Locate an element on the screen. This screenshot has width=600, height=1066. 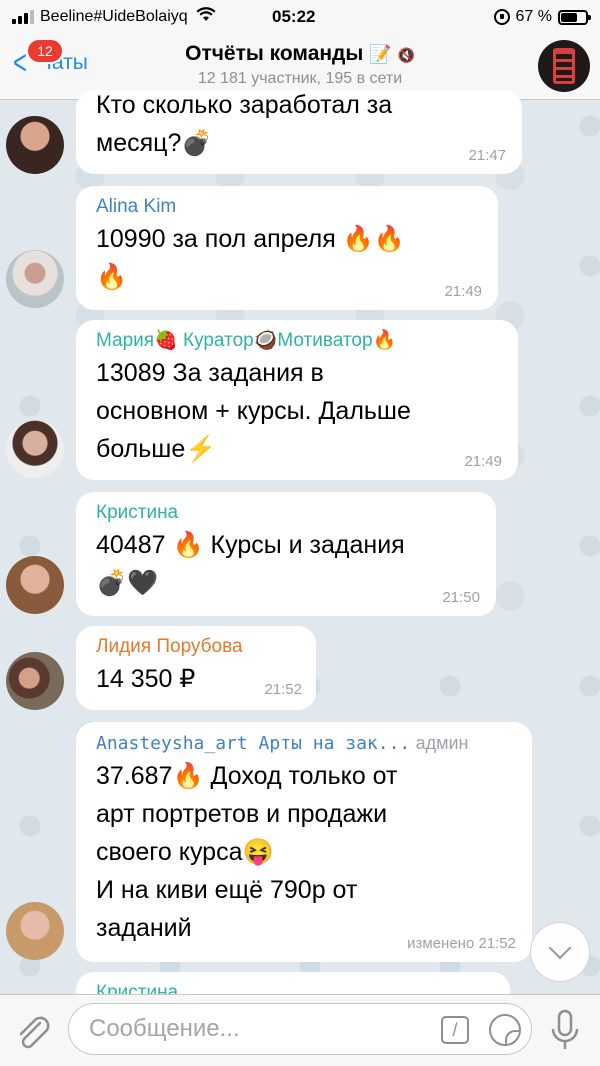
message-text: Кто сколько заработал за месяц?💣 is located at coordinates (301, 124).